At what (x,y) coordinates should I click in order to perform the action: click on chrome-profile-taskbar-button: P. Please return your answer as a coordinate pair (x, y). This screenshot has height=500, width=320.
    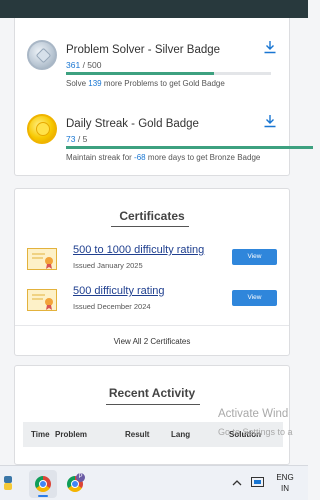
    Looking at the image, I should click on (75, 484).